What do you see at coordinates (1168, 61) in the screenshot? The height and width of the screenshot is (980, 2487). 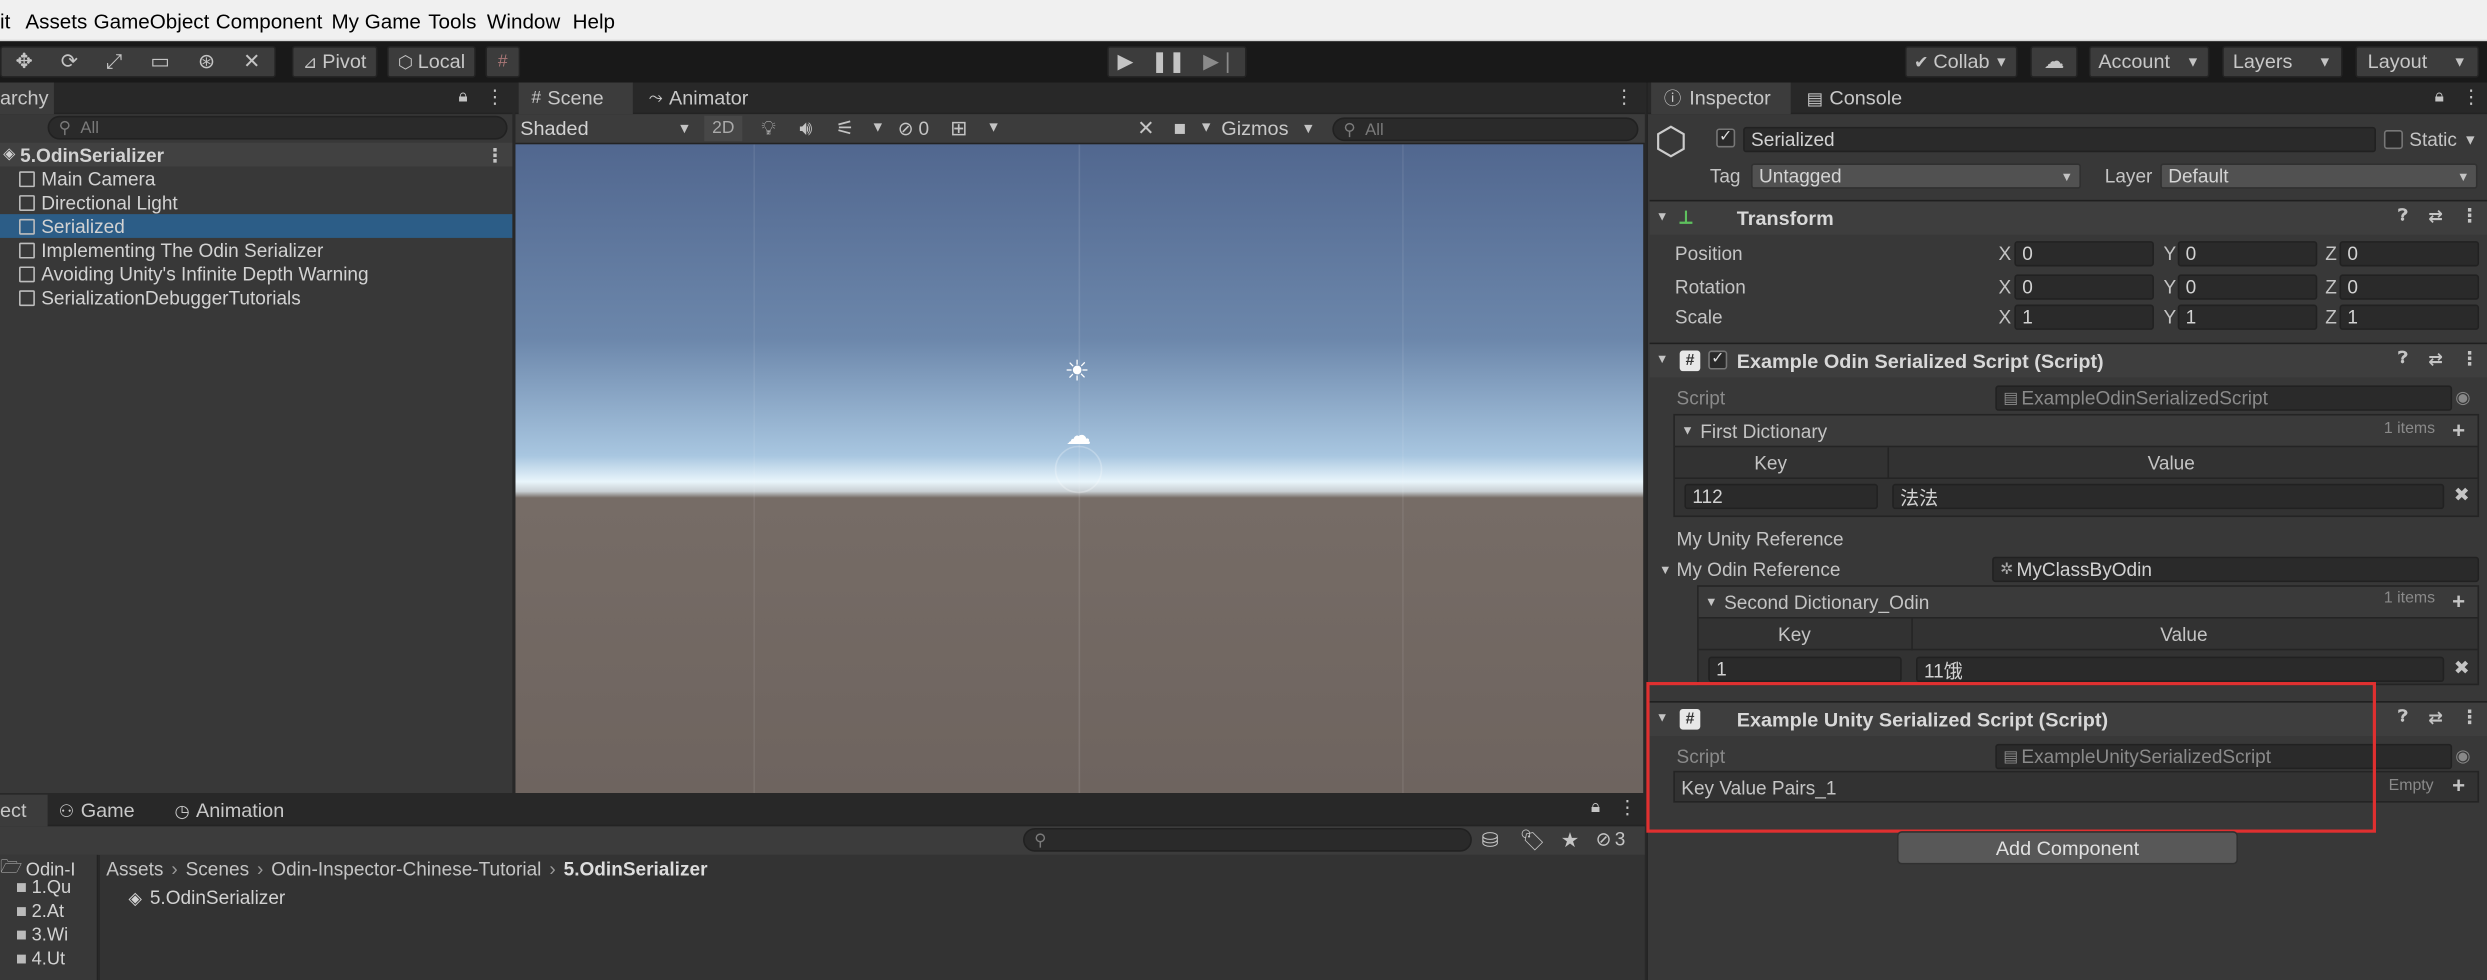 I see `pause-icon: ❚❚` at bounding box center [1168, 61].